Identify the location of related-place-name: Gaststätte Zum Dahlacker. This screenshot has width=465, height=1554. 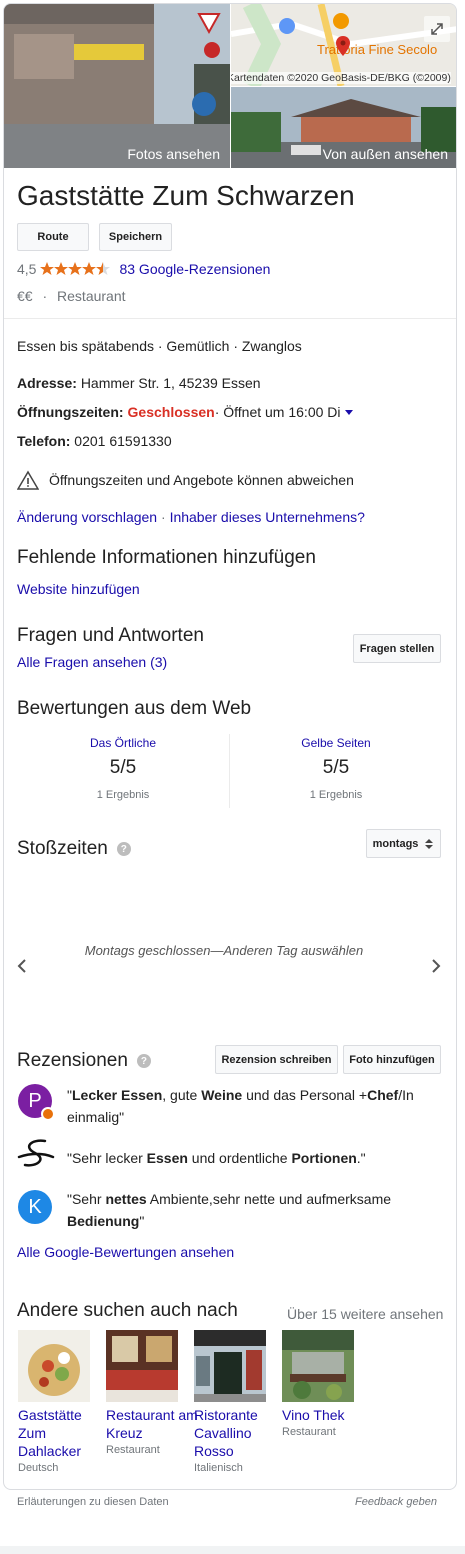
(64, 1433).